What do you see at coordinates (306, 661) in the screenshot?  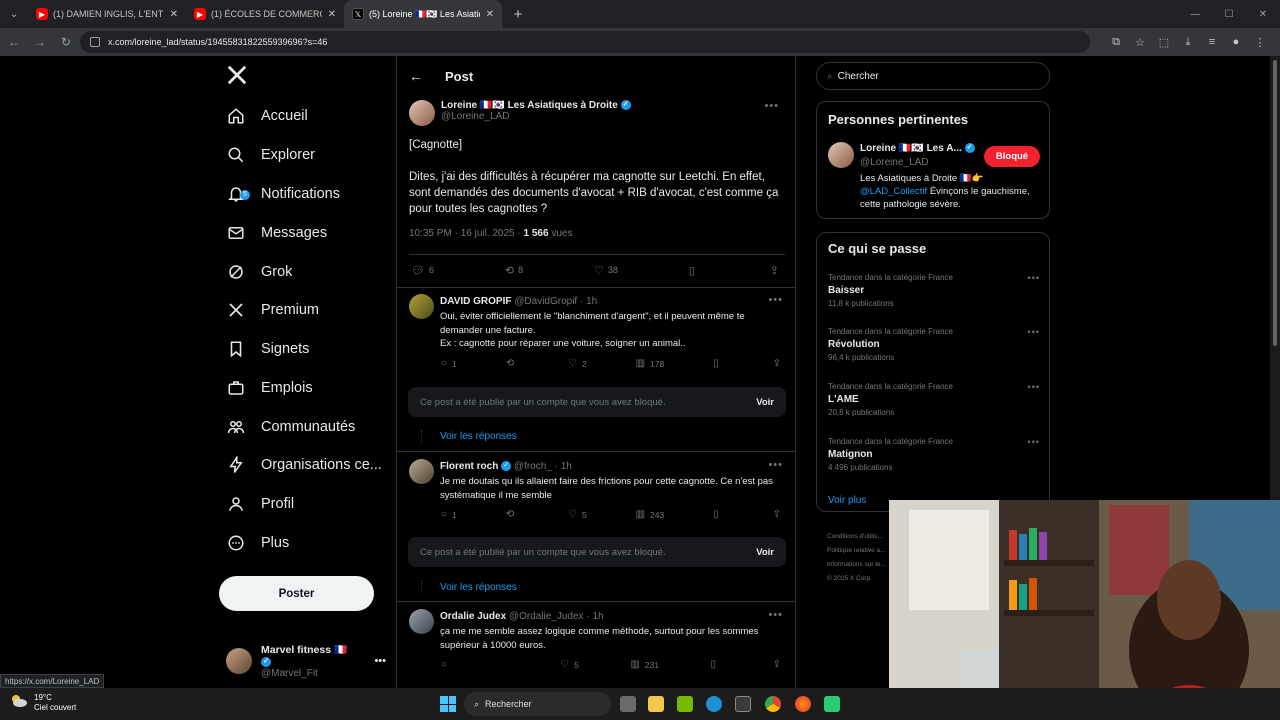 I see `account-switcher: Marvel fitness 🇫🇷 ✓ @Marvel_Fit •••` at bounding box center [306, 661].